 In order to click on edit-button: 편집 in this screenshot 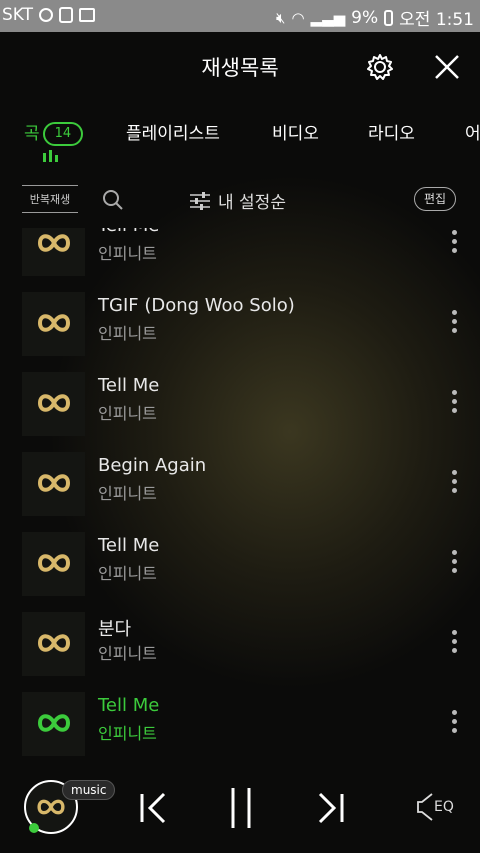, I will do `click(435, 199)`.